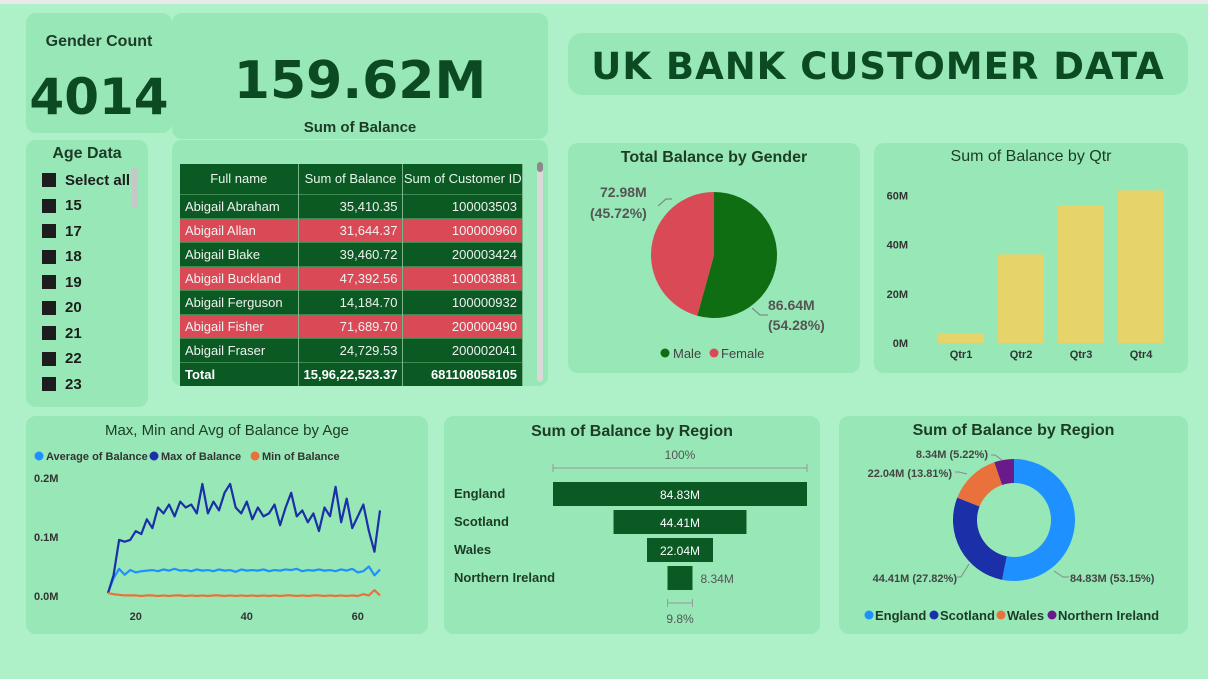 This screenshot has width=1208, height=679. Describe the element at coordinates (540, 272) in the screenshot. I see `table-scrollbar` at that location.